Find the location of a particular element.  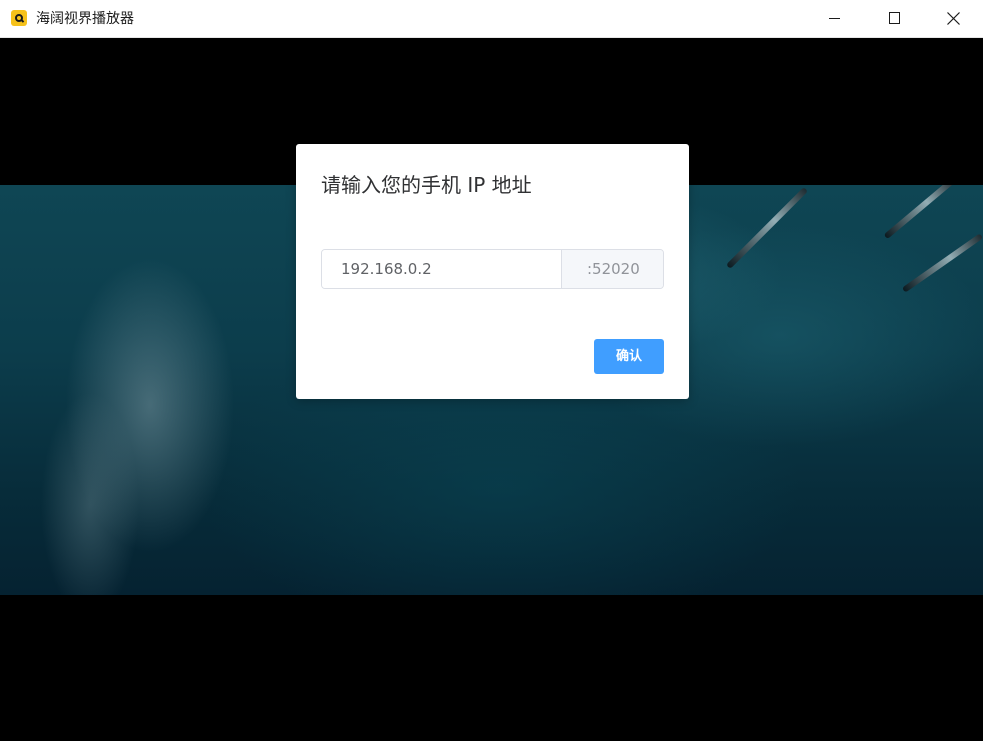

close-icon is located at coordinates (953, 18).